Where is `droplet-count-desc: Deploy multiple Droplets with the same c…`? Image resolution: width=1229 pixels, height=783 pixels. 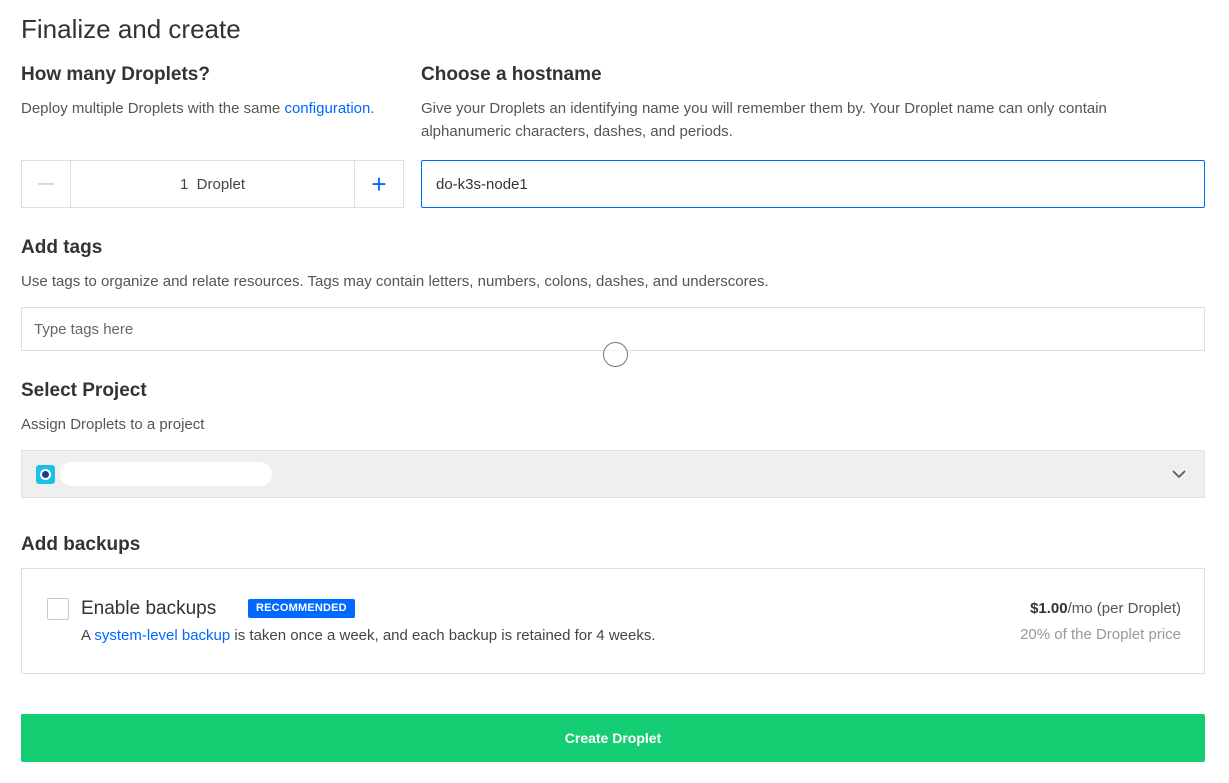 droplet-count-desc: Deploy multiple Droplets with the same c… is located at coordinates (198, 108).